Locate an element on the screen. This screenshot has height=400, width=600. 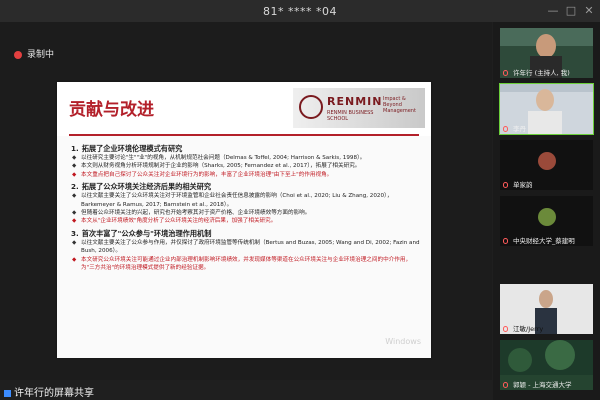
title-divider is located at coordinates (244, 135).